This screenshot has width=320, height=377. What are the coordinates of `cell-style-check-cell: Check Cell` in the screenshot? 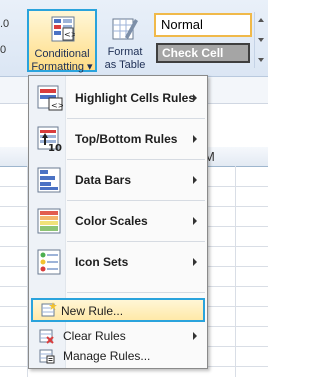 It's located at (203, 53).